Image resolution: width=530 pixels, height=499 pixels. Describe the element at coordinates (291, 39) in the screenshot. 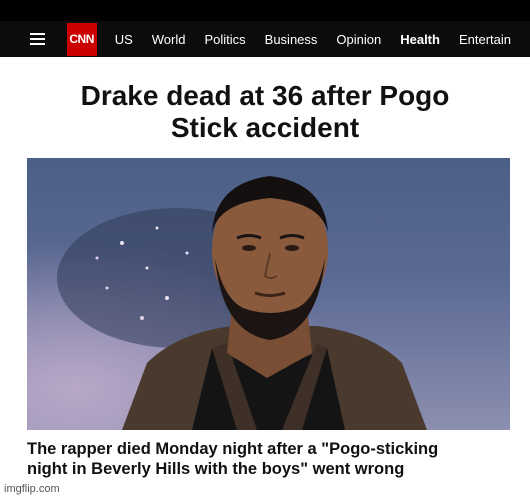

I see `nav-item-business: Business` at that location.